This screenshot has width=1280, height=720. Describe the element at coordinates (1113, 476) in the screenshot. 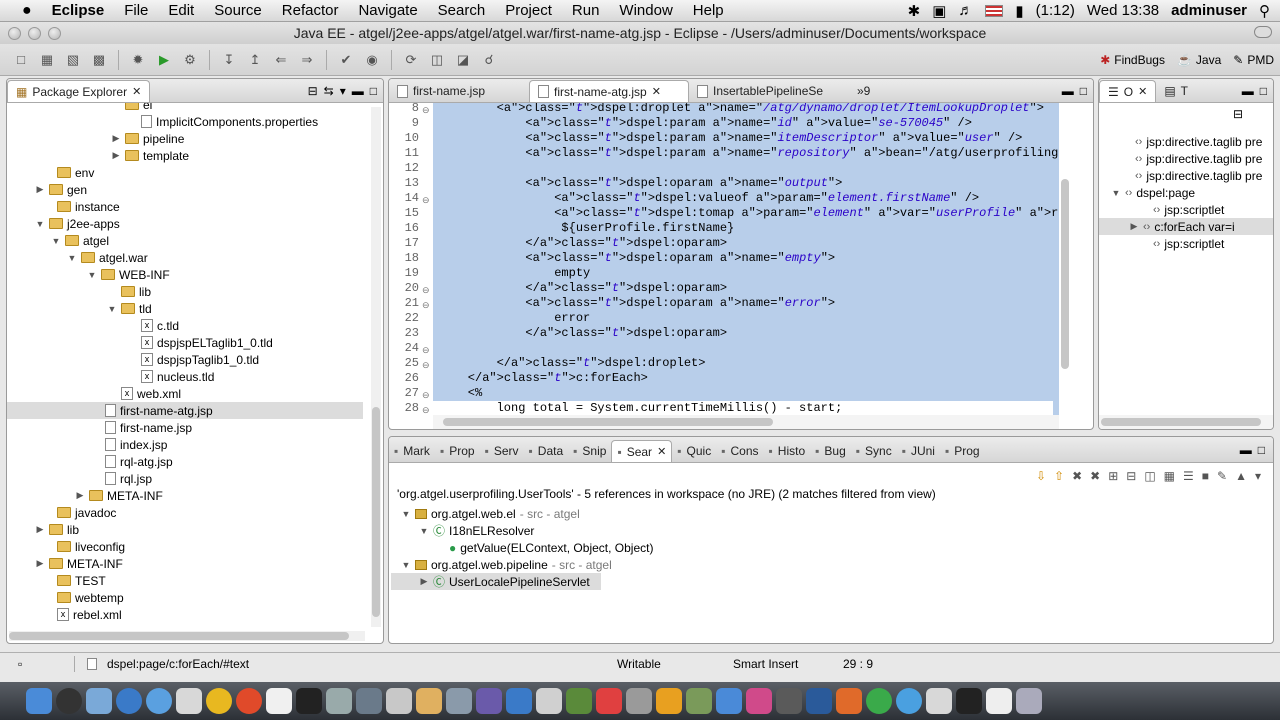

I see `expand-all-icon: ⊞` at that location.